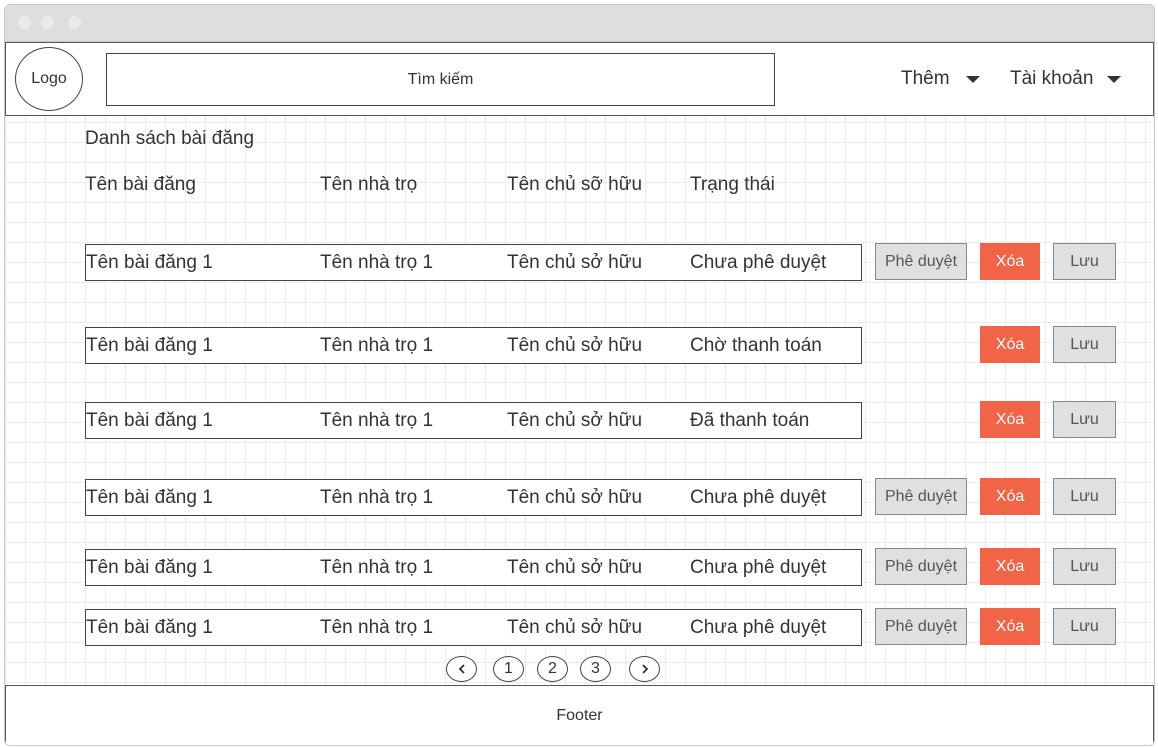 The height and width of the screenshot is (747, 1158). I want to click on search-input: Tìm kiếm, so click(440, 79).